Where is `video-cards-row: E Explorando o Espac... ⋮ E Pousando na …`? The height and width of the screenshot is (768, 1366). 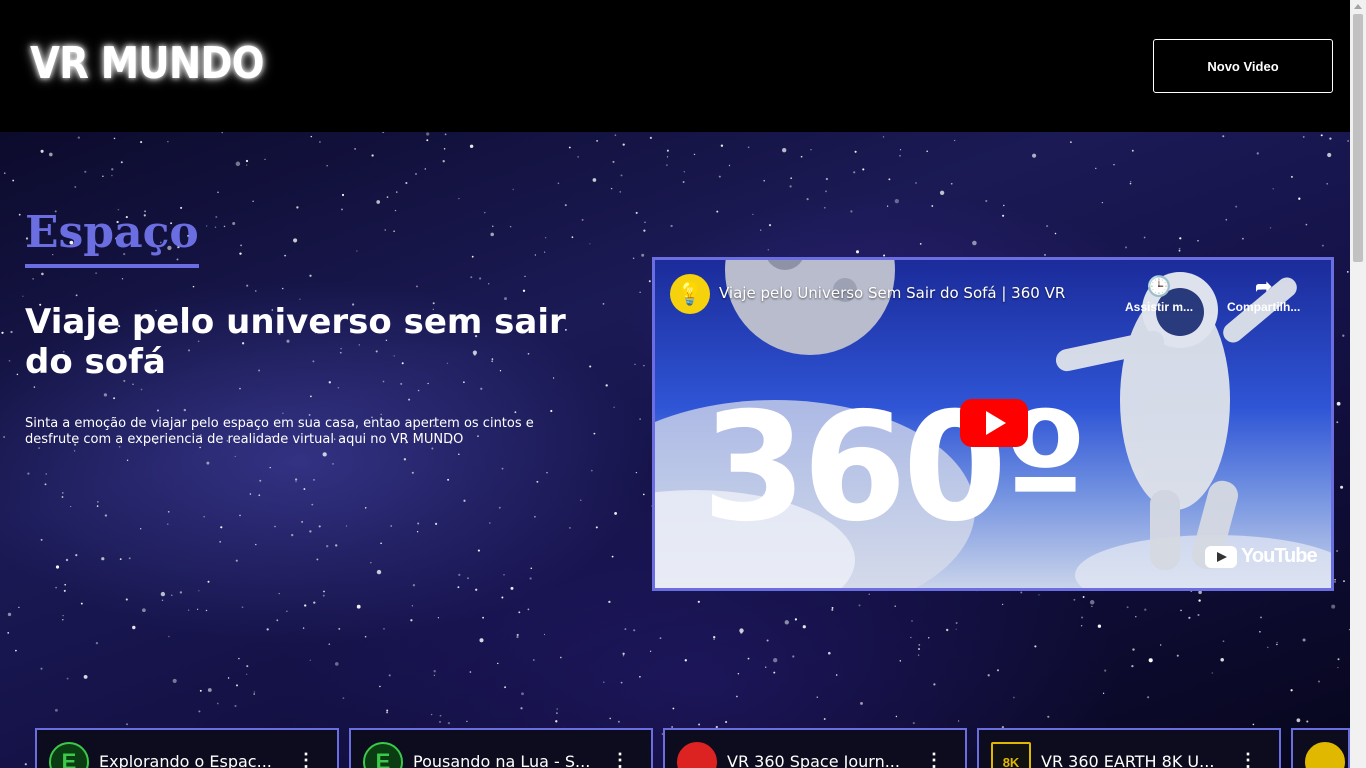
video-cards-row: E Explorando o Espac... ⋮ E Pousando na … is located at coordinates (675, 748).